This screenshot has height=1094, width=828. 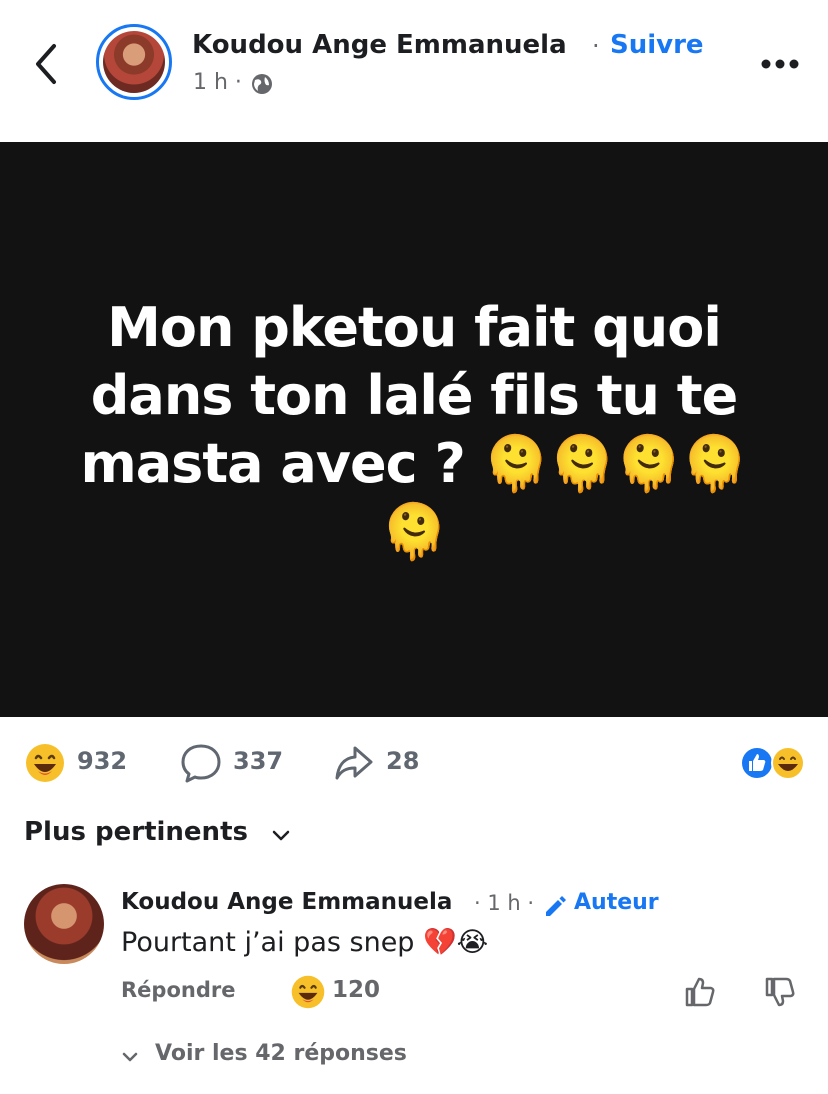 What do you see at coordinates (305, 942) in the screenshot?
I see `comment-text: Pourtant j’ai pas snep 💔😭` at bounding box center [305, 942].